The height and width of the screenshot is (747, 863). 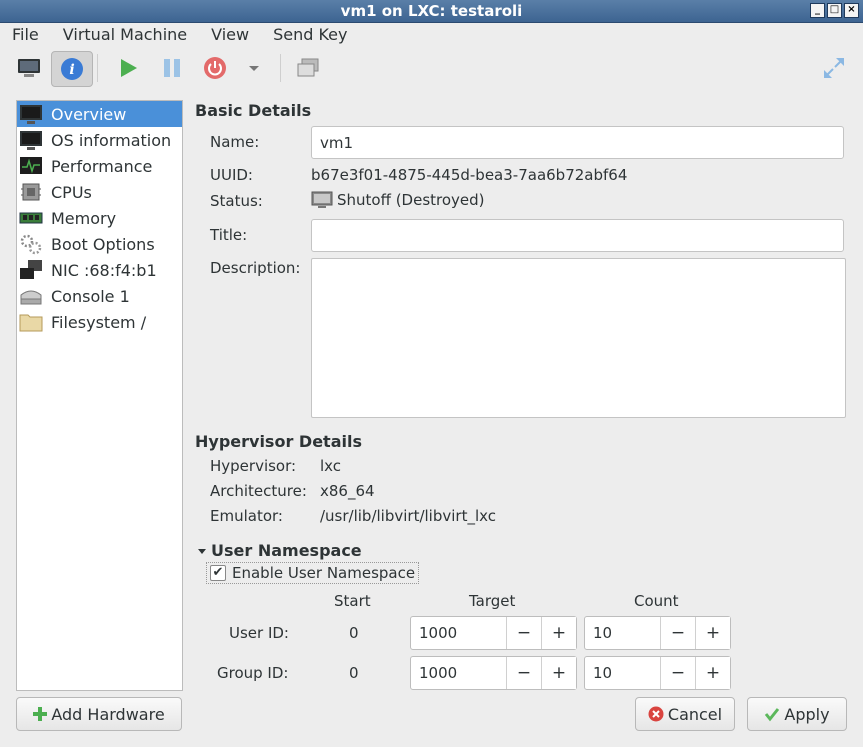 I want to click on shutdown-menu-button, so click(x=254, y=68).